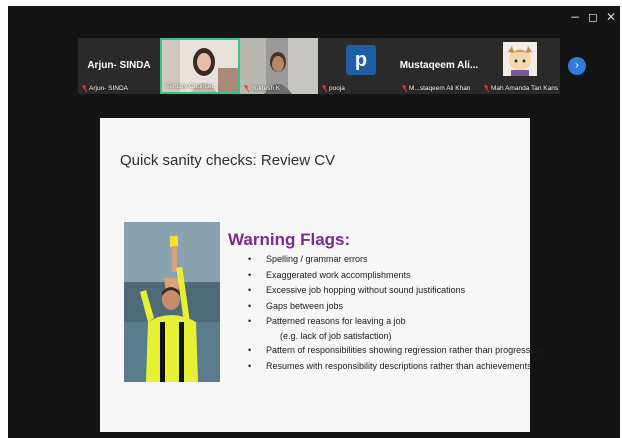 This screenshot has height=438, width=622. What do you see at coordinates (109, 88) in the screenshot?
I see `participant-label-text: Arjun- SINDA` at bounding box center [109, 88].